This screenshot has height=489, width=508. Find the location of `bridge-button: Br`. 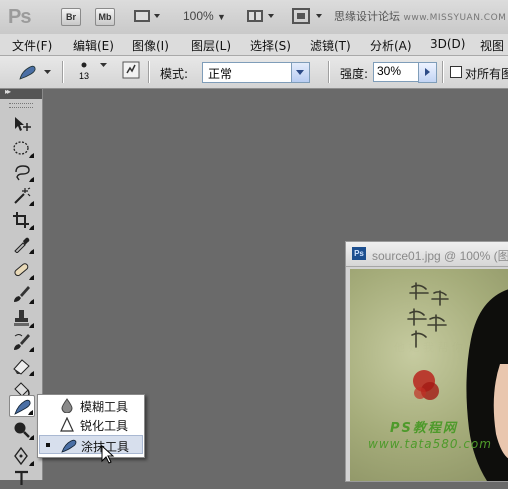

bridge-button: Br is located at coordinates (71, 17).